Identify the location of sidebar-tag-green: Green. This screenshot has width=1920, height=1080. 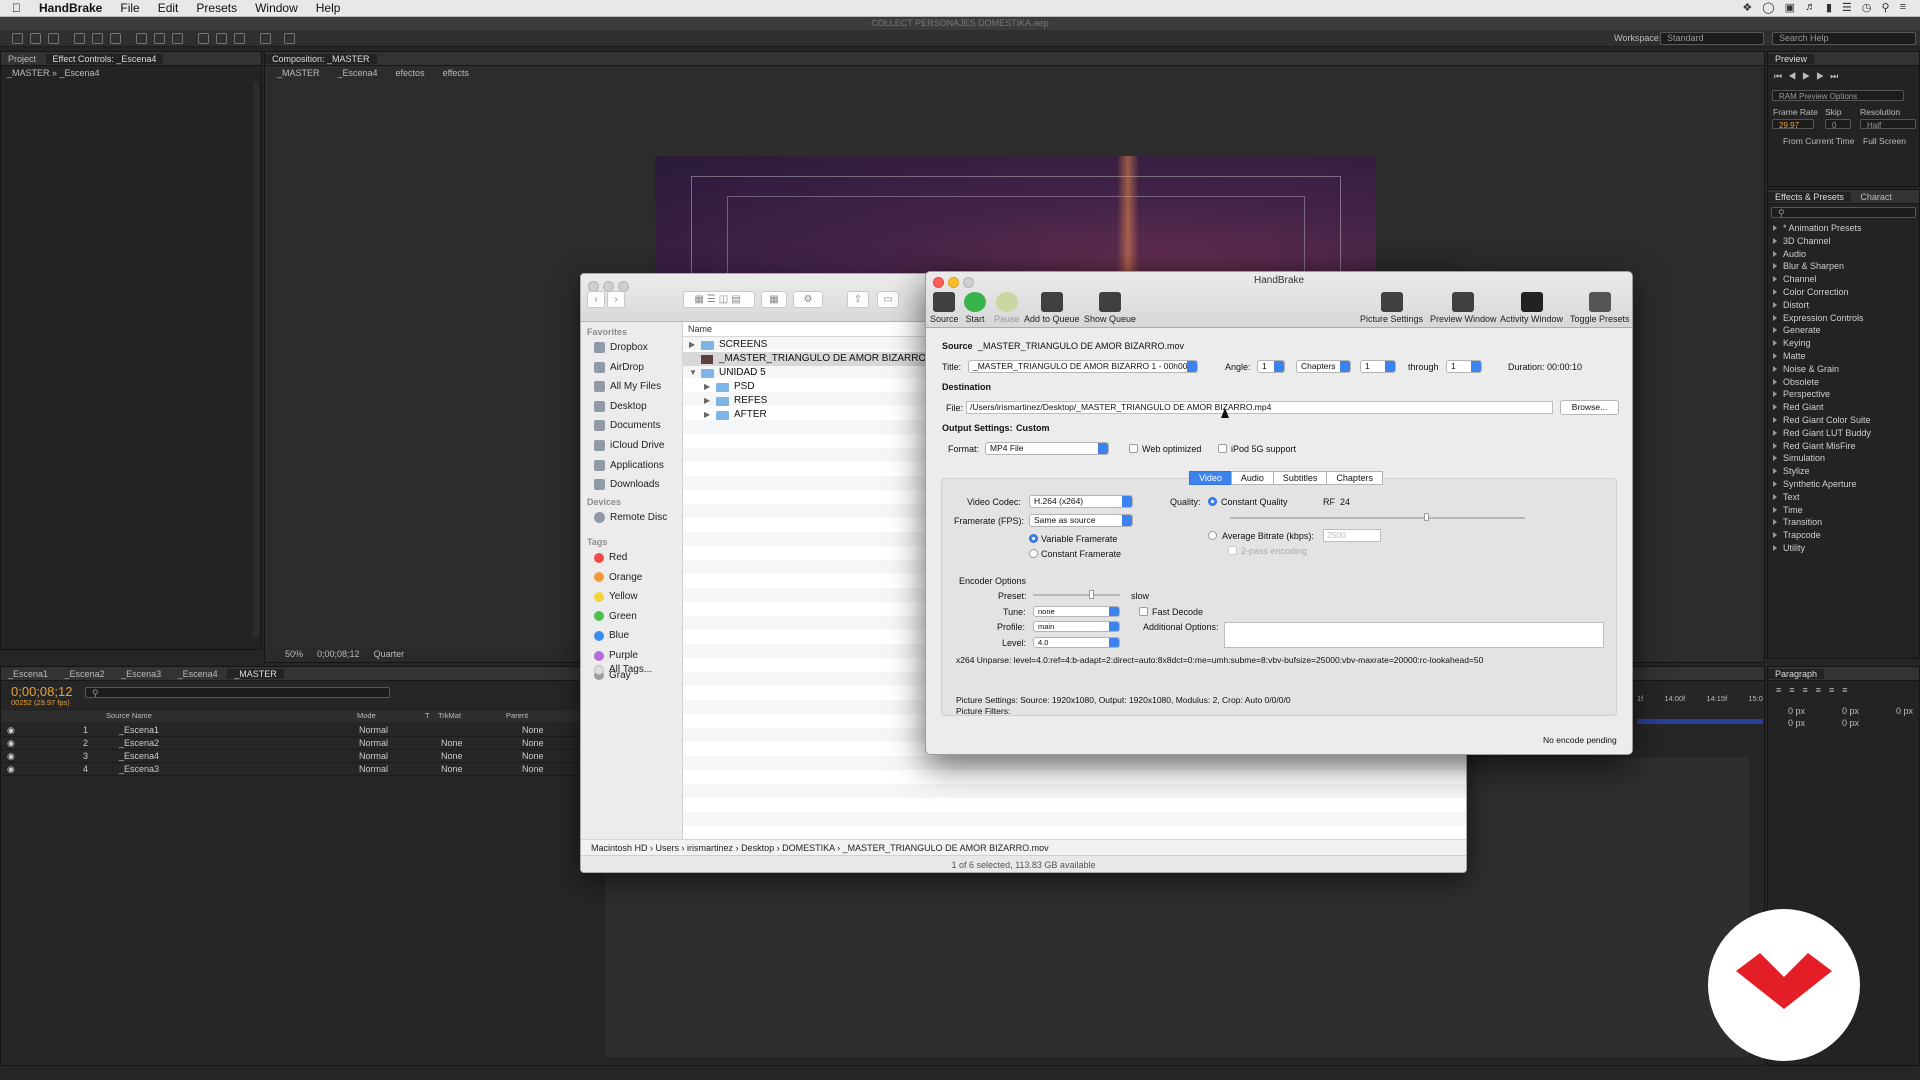
(615, 616).